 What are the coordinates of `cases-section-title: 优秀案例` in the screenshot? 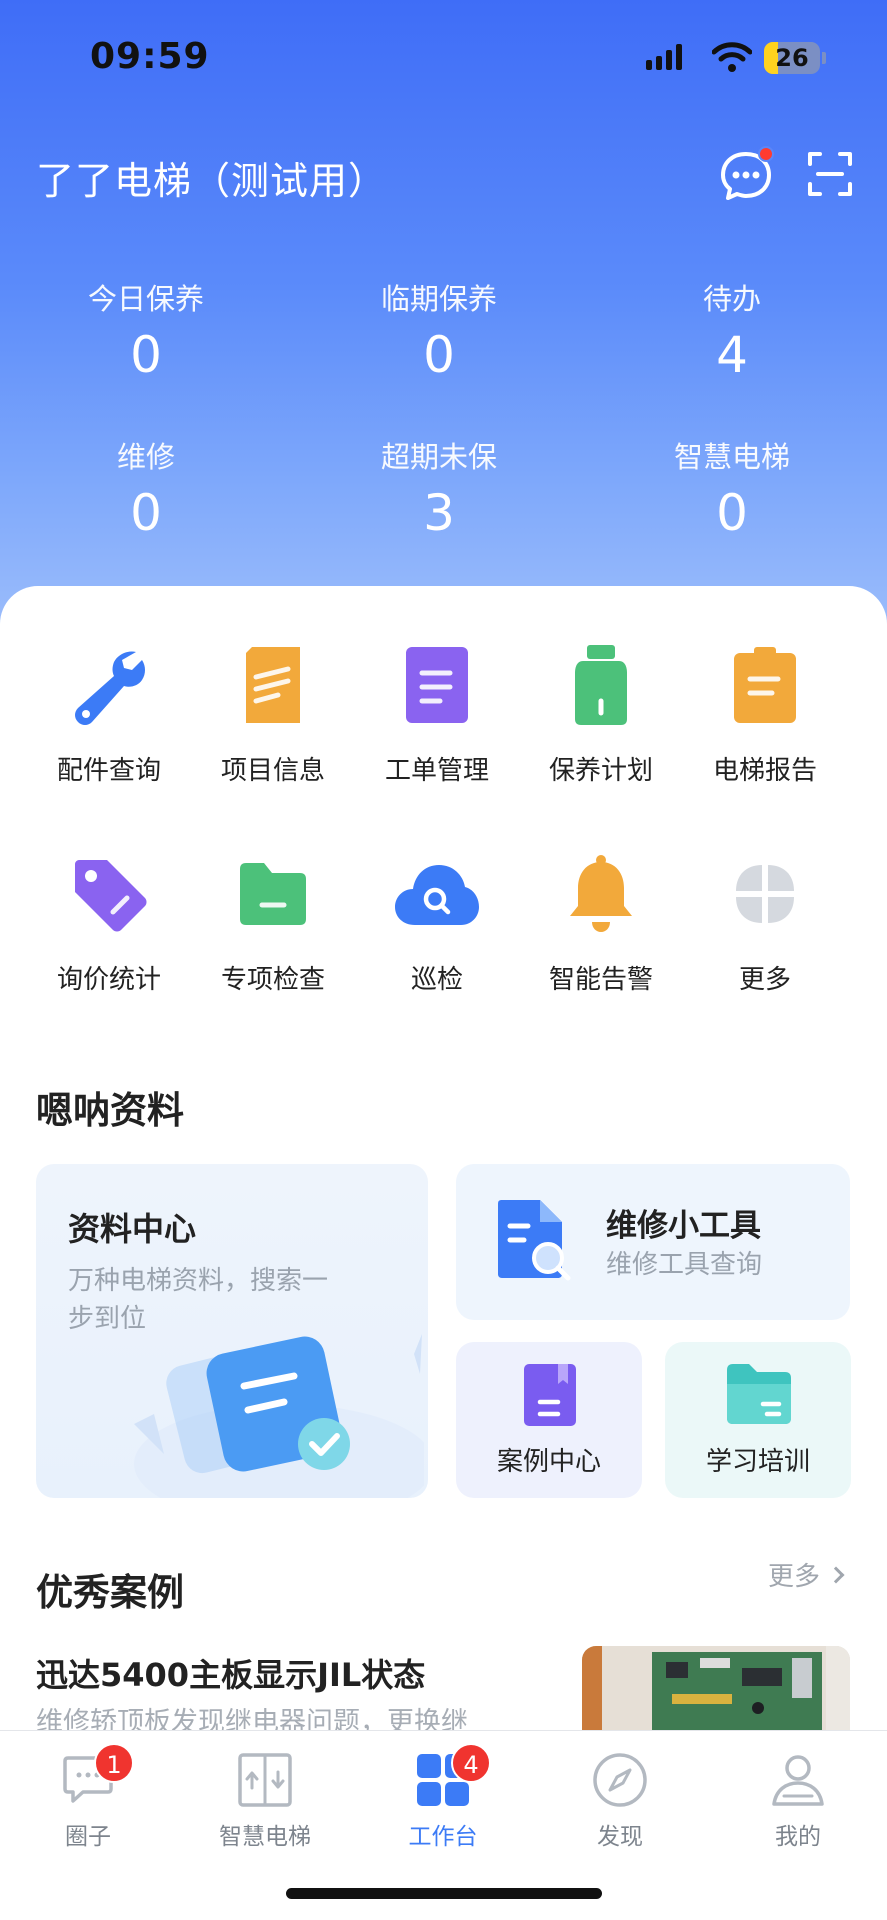 It's located at (110, 1592).